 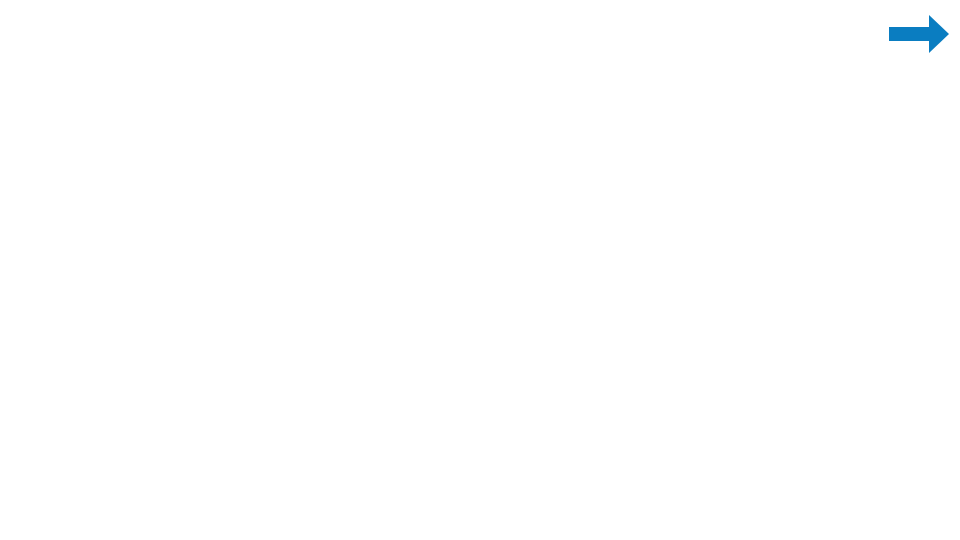 I want to click on next-button, so click(x=919, y=34).